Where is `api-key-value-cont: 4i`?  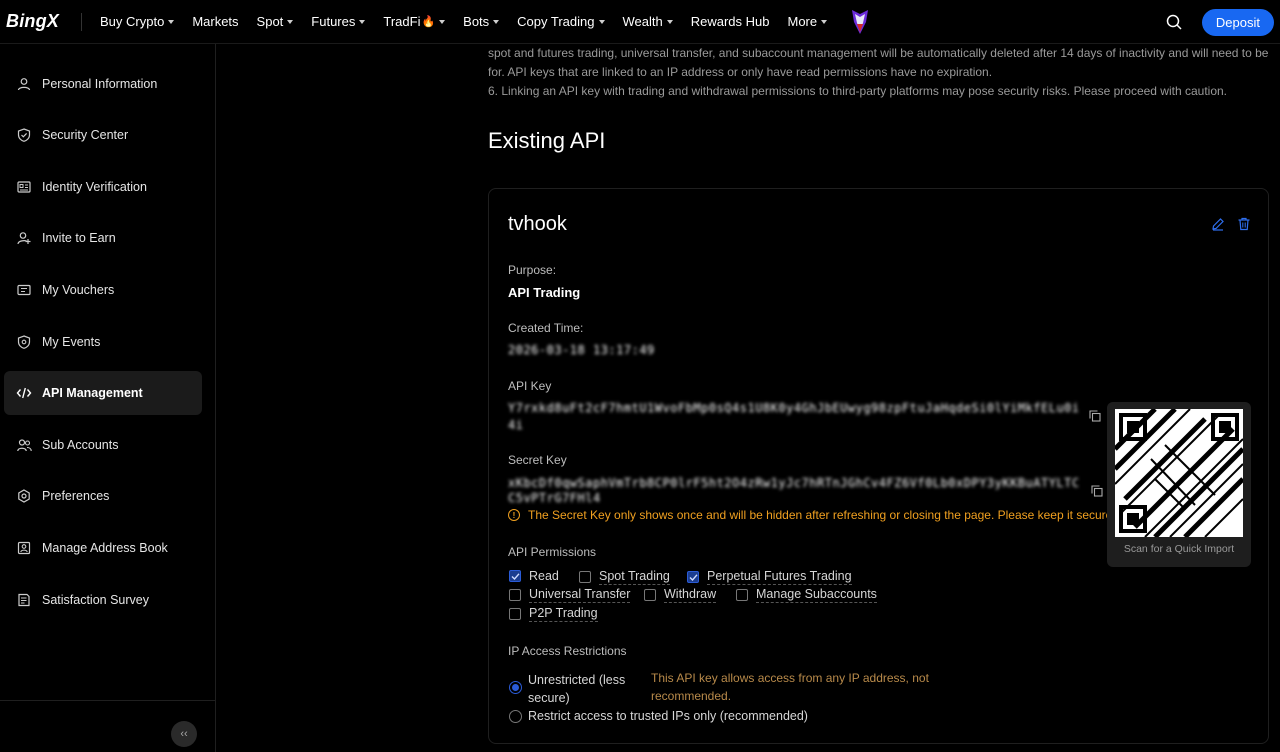 api-key-value-cont: 4i is located at coordinates (516, 425).